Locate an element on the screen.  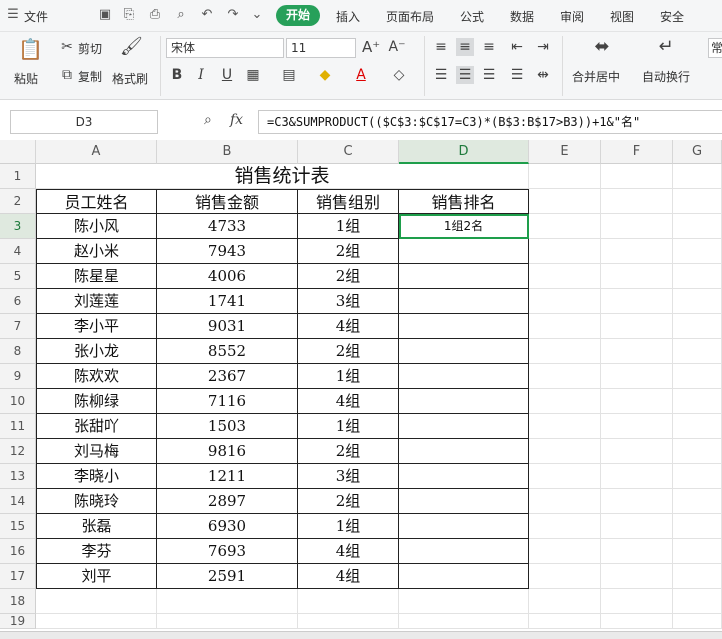
table-cell: 3组 is located at coordinates (348, 301).